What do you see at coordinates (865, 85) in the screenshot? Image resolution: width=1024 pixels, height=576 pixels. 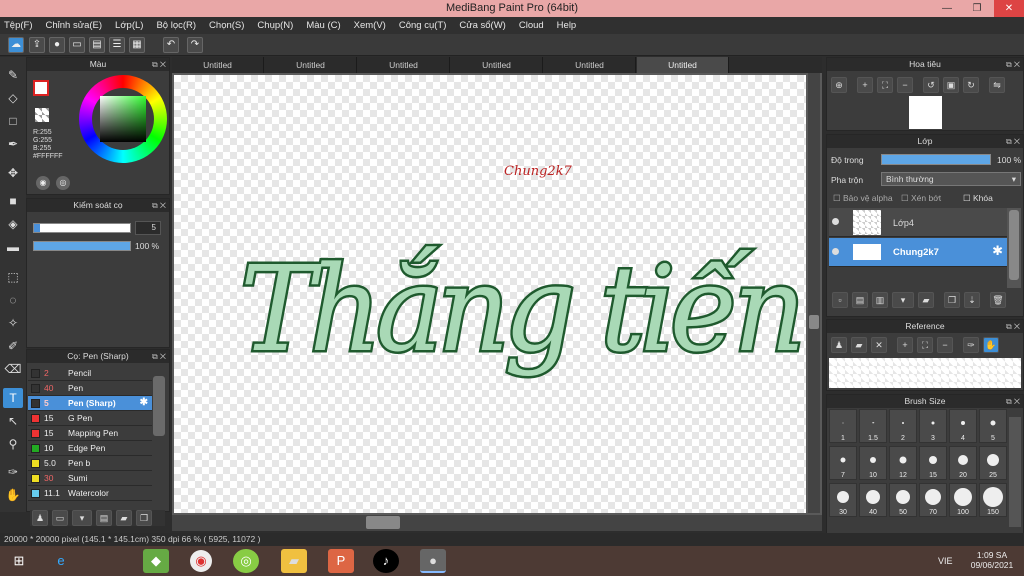 I see `zoom-in-icon: +` at bounding box center [865, 85].